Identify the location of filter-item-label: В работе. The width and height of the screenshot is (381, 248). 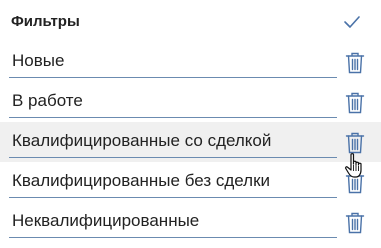
(47, 100).